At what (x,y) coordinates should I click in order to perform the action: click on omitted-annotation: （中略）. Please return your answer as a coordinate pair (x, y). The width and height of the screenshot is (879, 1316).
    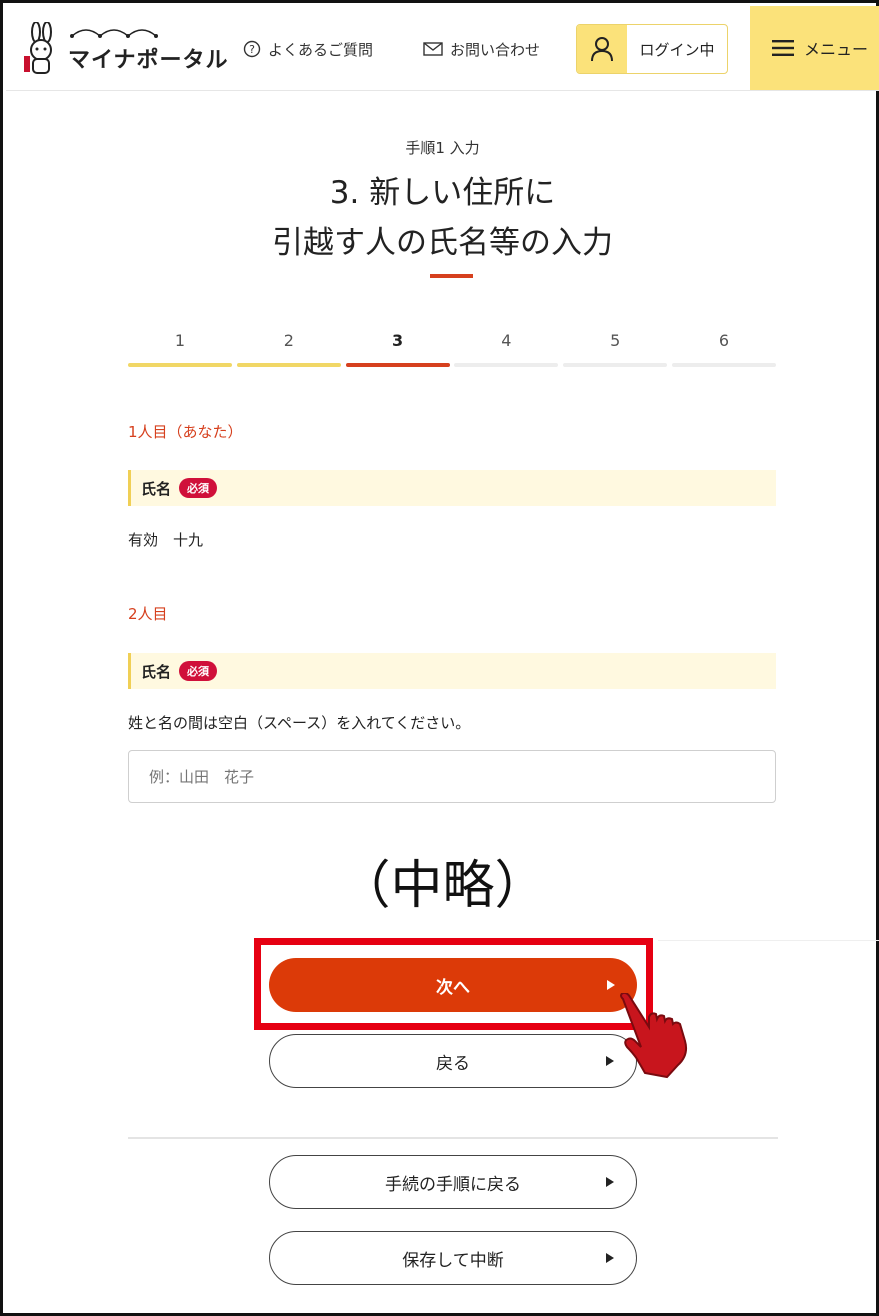
    Looking at the image, I should click on (442, 886).